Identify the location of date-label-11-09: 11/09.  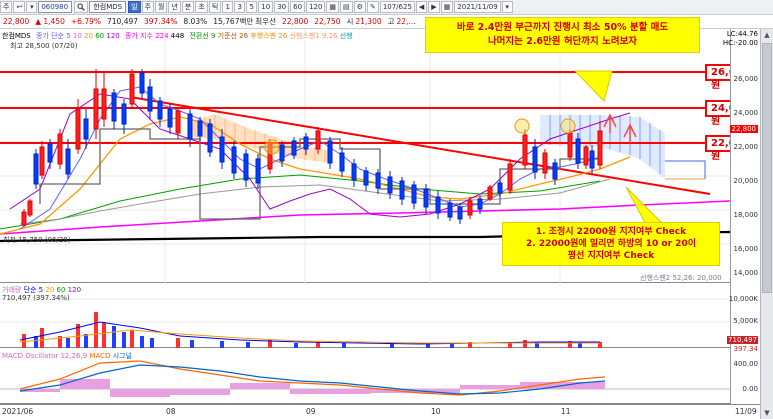
(746, 411).